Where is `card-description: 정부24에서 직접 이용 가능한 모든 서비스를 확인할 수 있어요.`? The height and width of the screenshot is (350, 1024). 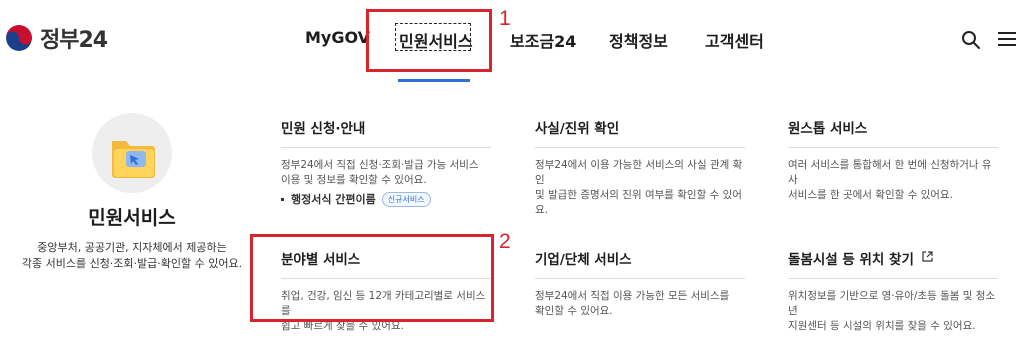
card-description: 정부24에서 직접 이용 가능한 모든 서비스를 확인할 수 있어요. is located at coordinates (640, 304).